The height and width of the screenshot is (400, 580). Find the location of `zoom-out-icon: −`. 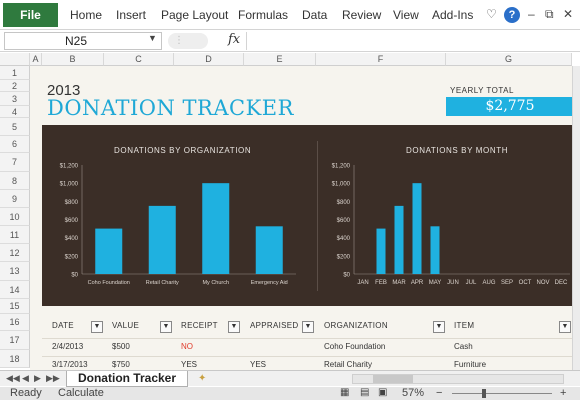

zoom-out-icon: − is located at coordinates (439, 393).